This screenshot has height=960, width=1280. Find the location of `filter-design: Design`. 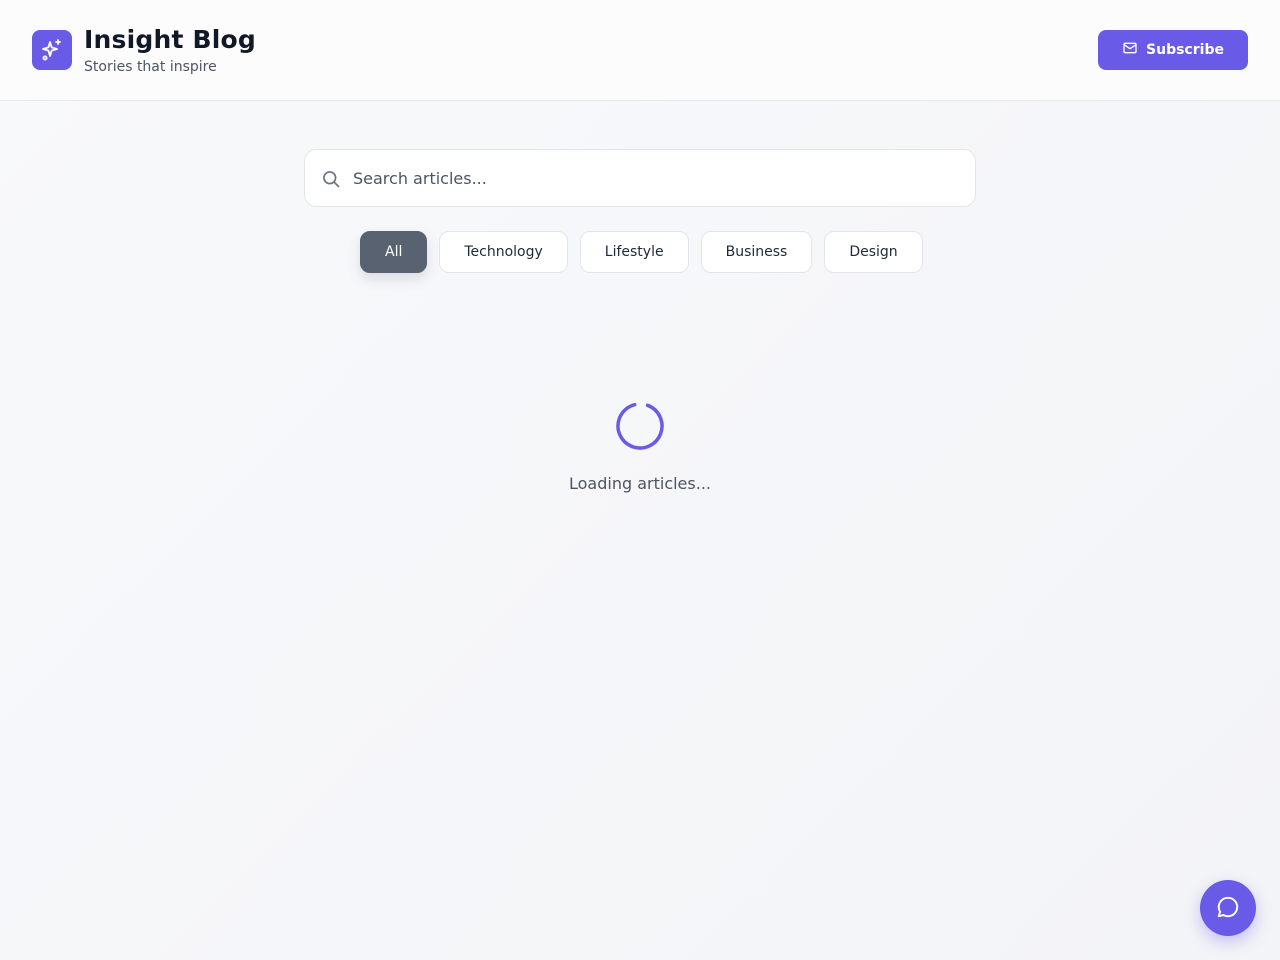

filter-design: Design is located at coordinates (873, 252).